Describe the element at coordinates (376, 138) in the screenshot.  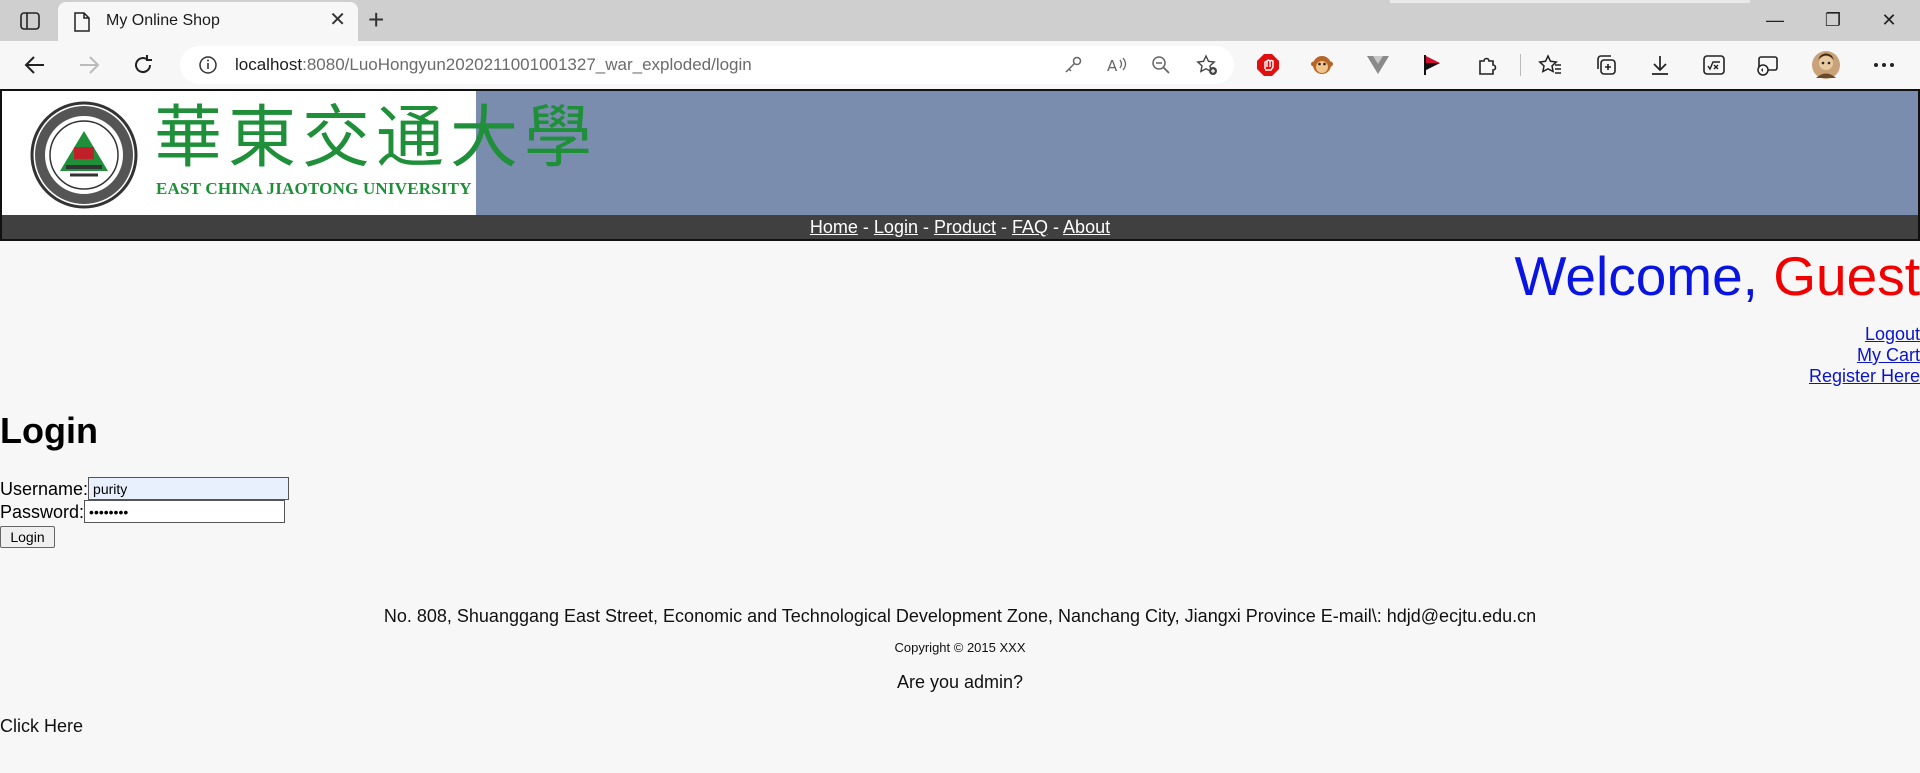
I see `logo-chinese-name: 華東交通大學` at that location.